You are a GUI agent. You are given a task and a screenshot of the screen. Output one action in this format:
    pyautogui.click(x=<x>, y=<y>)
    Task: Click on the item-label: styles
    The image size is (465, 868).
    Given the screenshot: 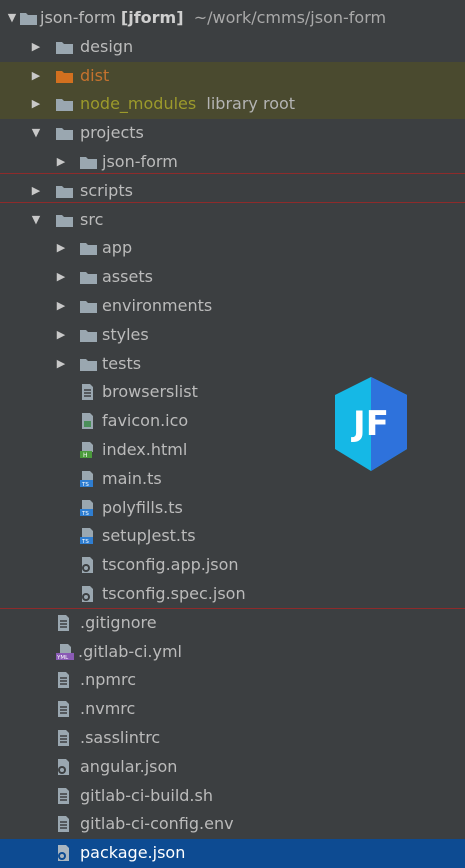 What is the action you would take?
    pyautogui.click(x=125, y=334)
    